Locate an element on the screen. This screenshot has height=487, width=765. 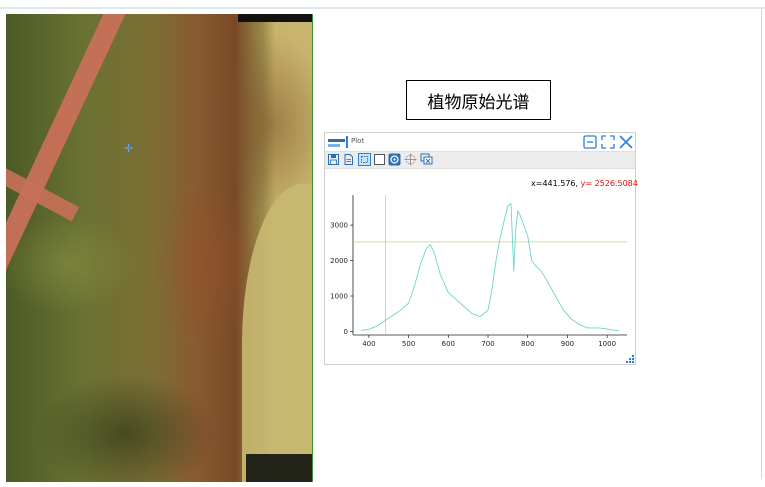
right-divider is located at coordinates (761, 244).